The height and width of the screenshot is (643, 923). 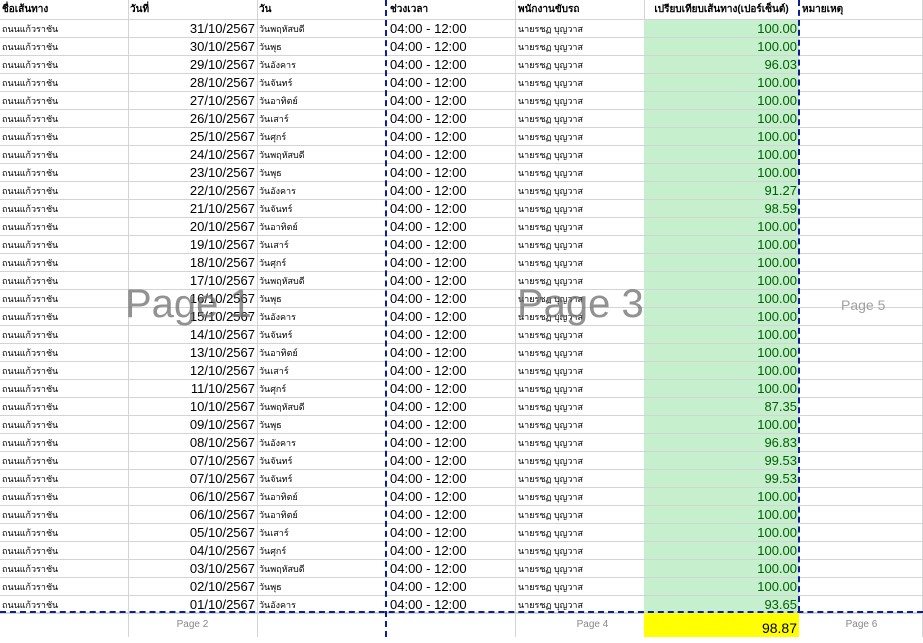 What do you see at coordinates (192, 479) in the screenshot?
I see `date-cell: 07/10/2567` at bounding box center [192, 479].